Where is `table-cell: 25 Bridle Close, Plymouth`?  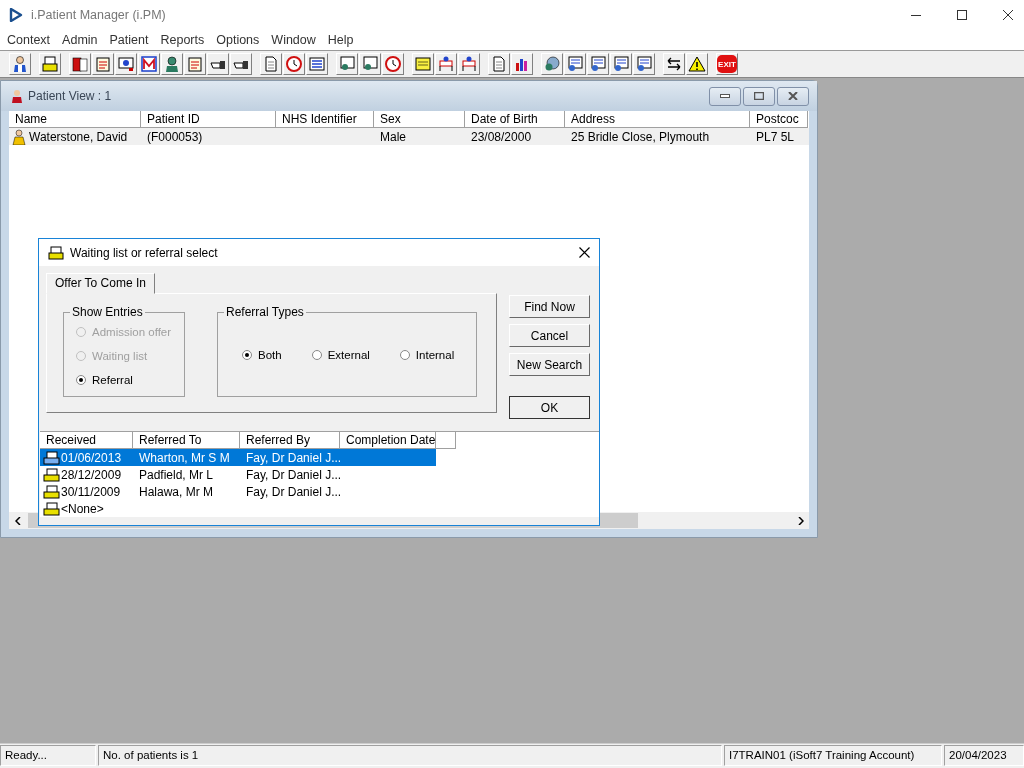
table-cell: 25 Bridle Close, Plymouth is located at coordinates (640, 136).